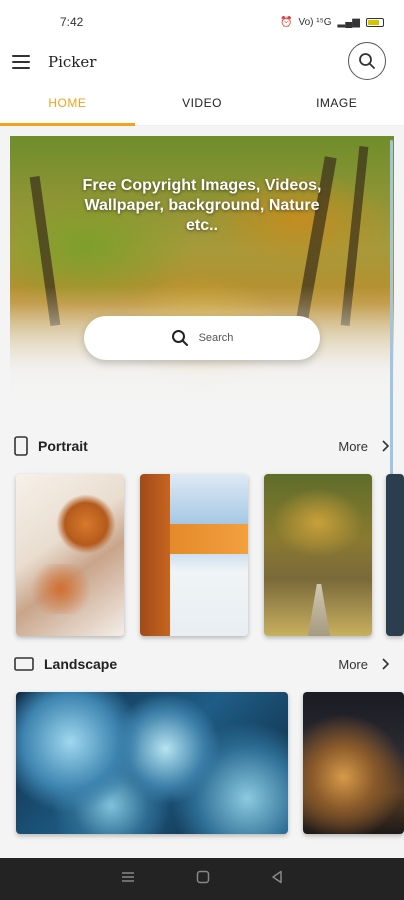 The image size is (404, 900). What do you see at coordinates (72, 62) in the screenshot?
I see `app-title: Picker` at bounding box center [72, 62].